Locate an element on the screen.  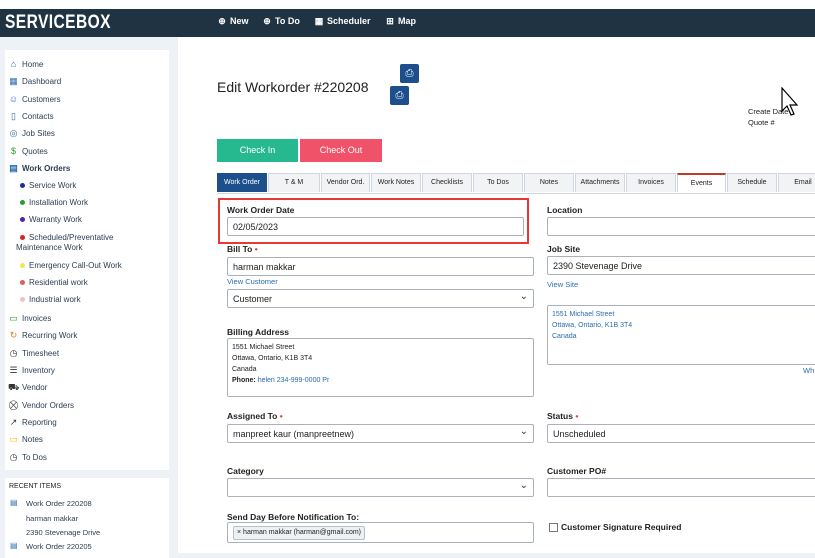
notification-input: × harman makkar (harman@gmail.com) is located at coordinates (380, 532).